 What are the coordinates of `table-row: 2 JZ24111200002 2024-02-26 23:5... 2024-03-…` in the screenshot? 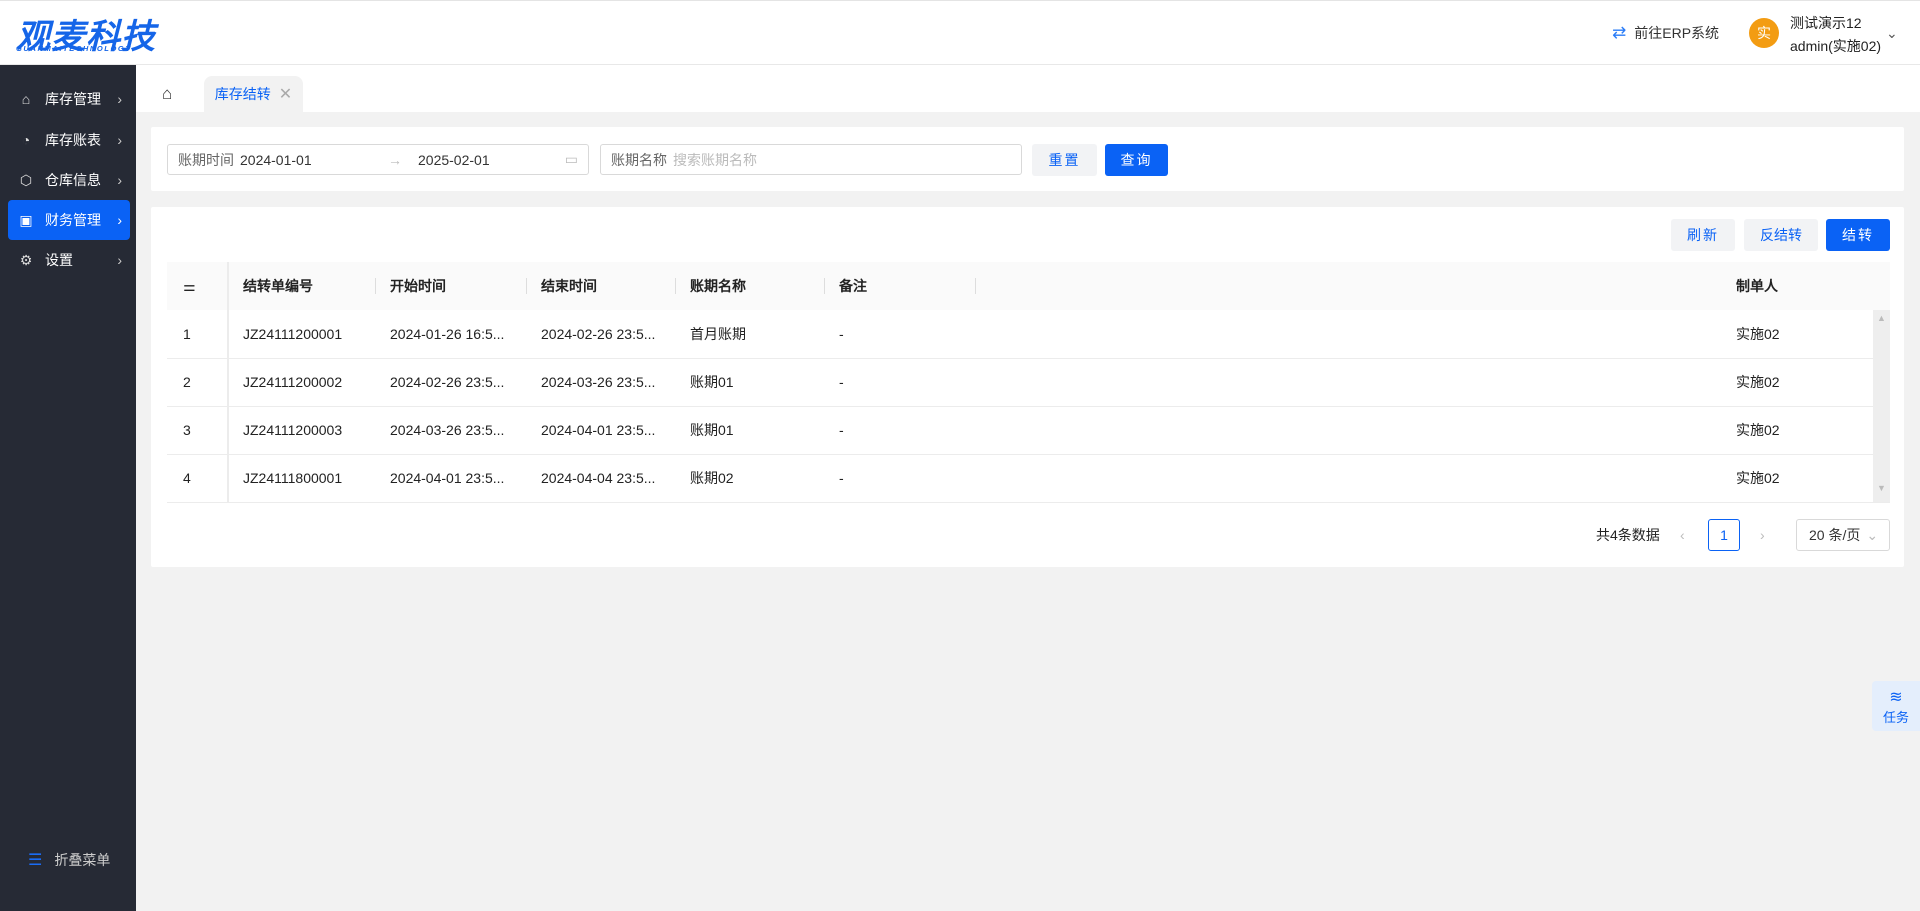 It's located at (1028, 382).